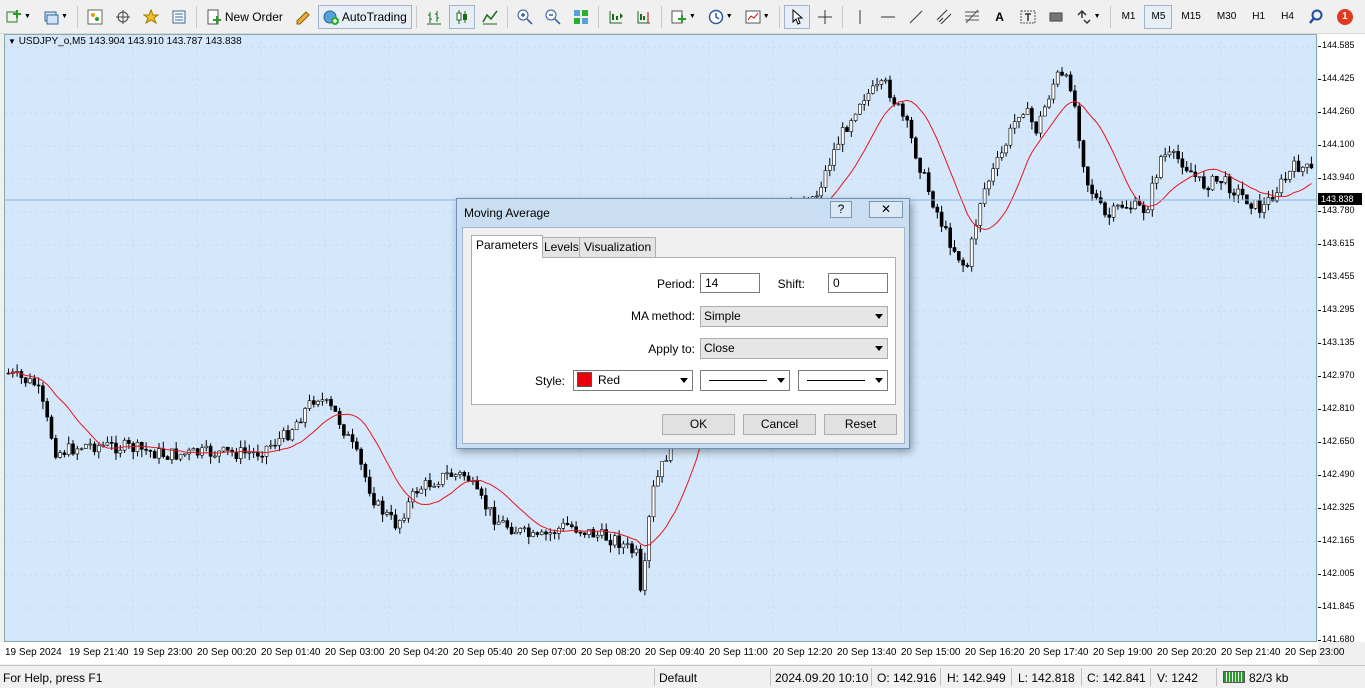 The width and height of the screenshot is (1365, 688). Describe the element at coordinates (611, 652) in the screenshot. I see `time-tick-label: 20 Sep 08:20` at that location.